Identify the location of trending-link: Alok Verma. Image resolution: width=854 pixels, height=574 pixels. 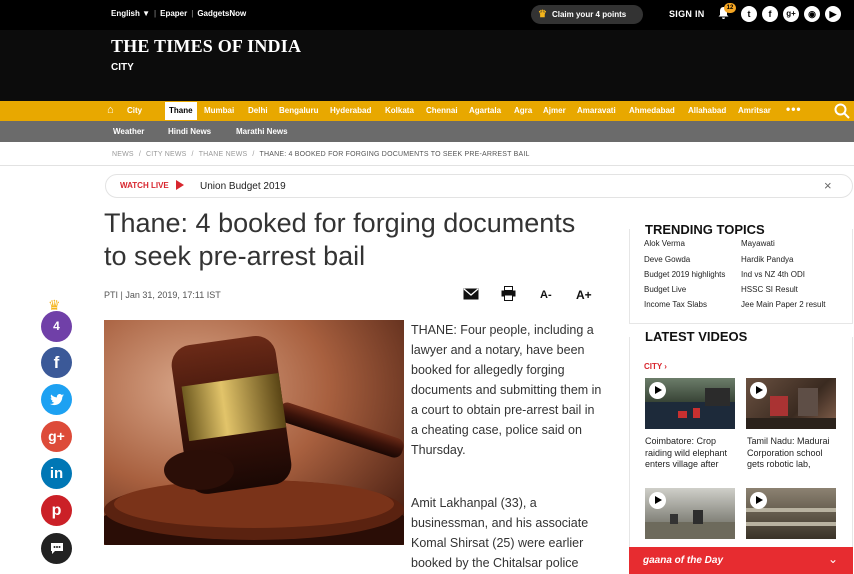
(664, 243).